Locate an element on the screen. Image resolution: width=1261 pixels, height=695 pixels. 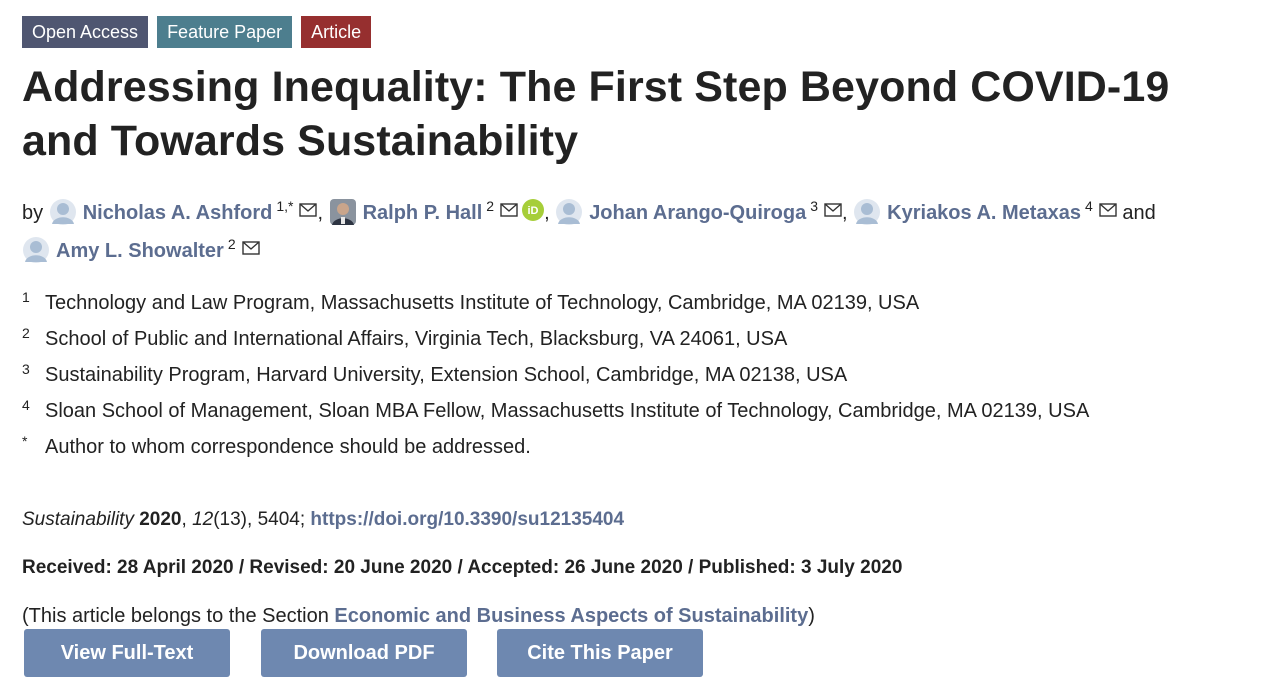
article-type-badge: Article is located at coordinates (336, 32).